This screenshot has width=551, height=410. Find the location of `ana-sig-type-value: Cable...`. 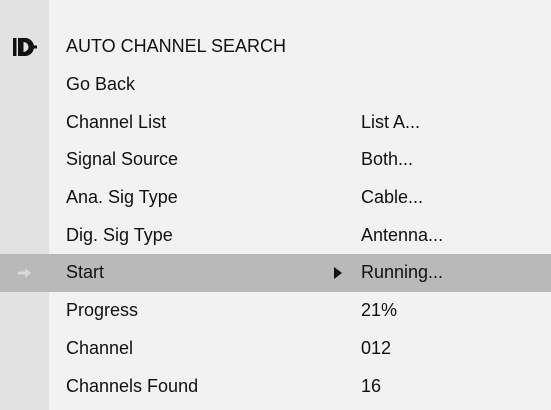

ana-sig-type-value: Cable... is located at coordinates (392, 197).